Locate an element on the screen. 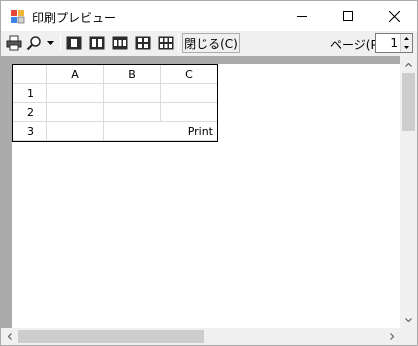  horizontal-scrollbar is located at coordinates (200, 336).